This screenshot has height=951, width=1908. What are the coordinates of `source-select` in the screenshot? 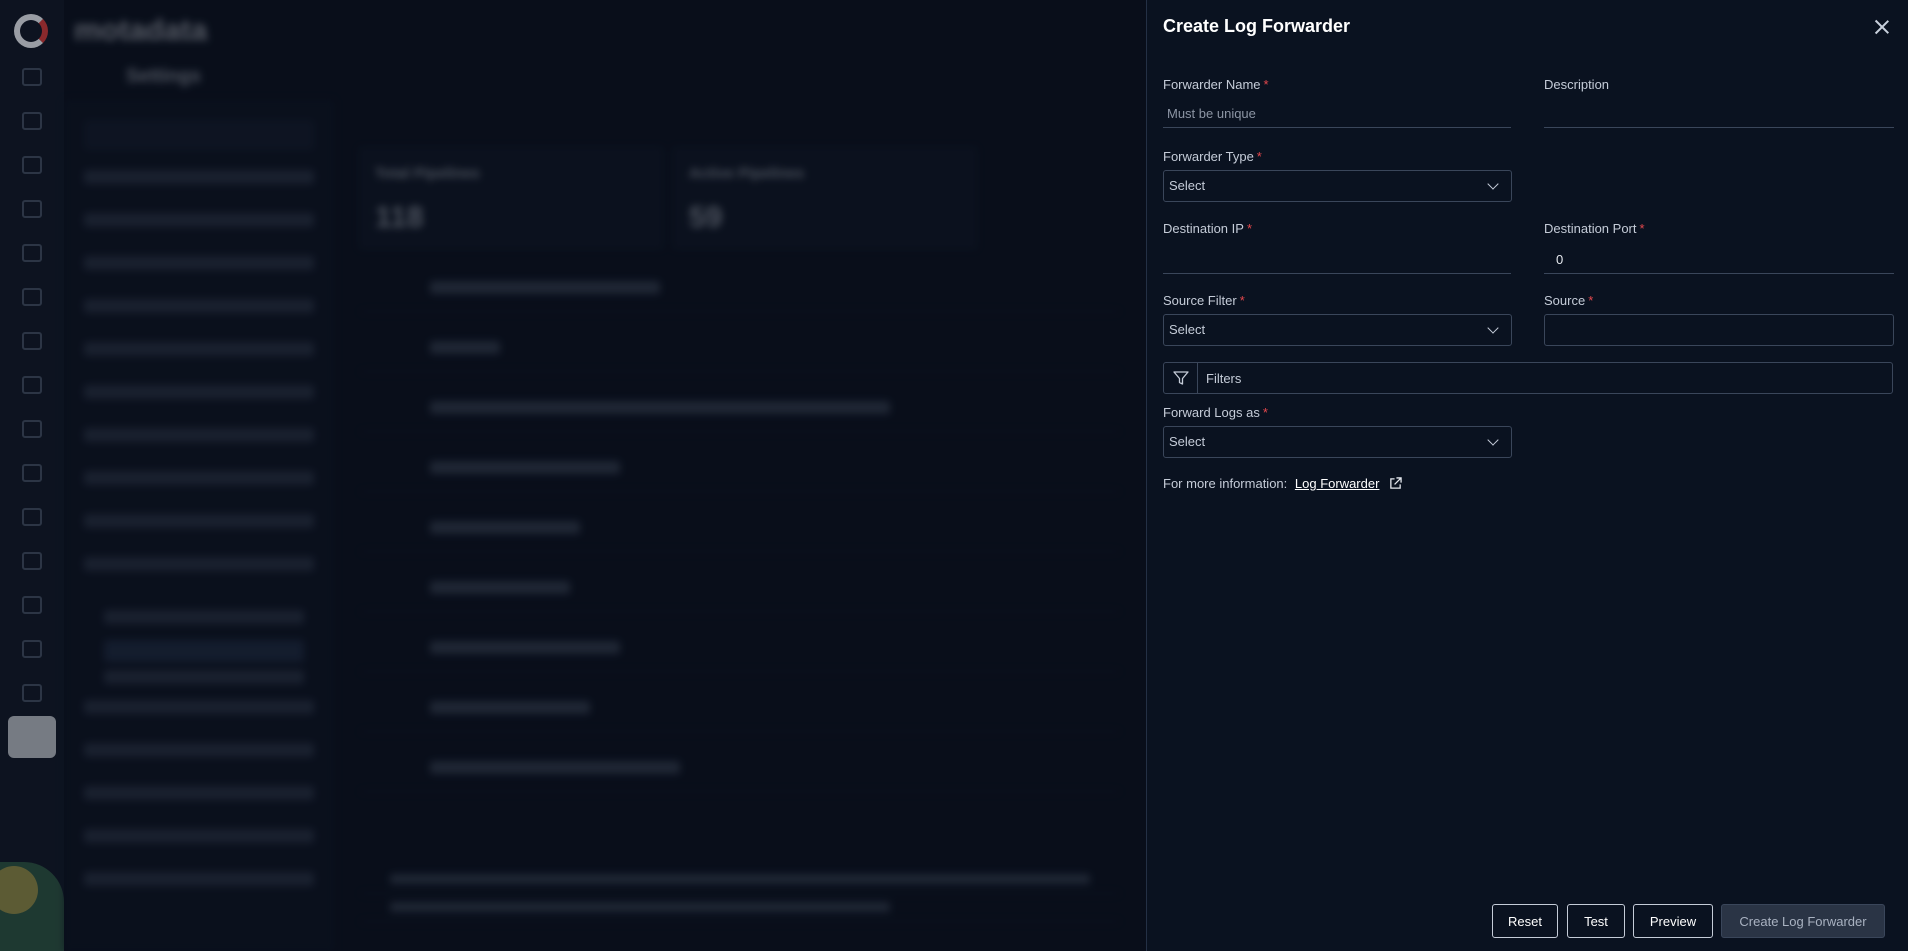 It's located at (1719, 330).